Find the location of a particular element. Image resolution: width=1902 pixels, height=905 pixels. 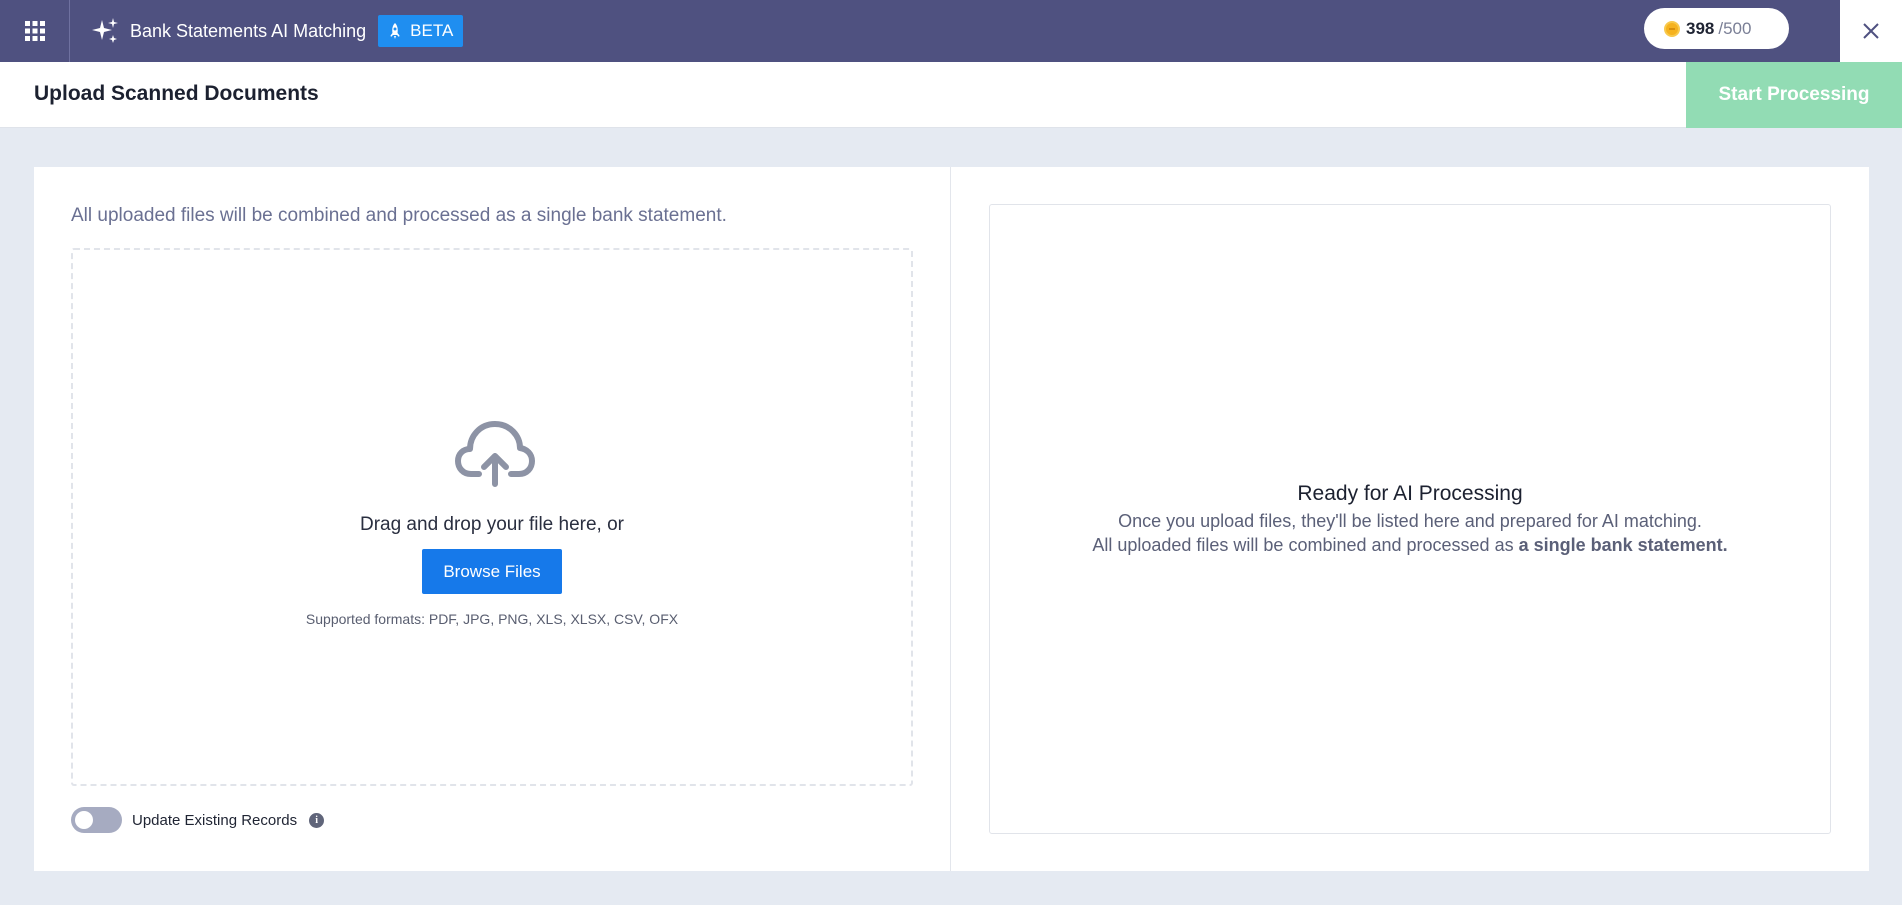

ready-title: Ready for AI Processing is located at coordinates (1410, 493).